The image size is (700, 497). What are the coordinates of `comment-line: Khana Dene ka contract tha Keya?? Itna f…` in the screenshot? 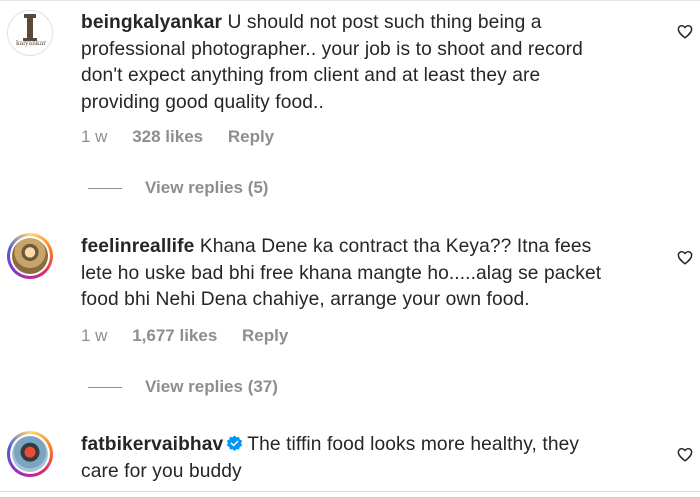 It's located at (395, 246).